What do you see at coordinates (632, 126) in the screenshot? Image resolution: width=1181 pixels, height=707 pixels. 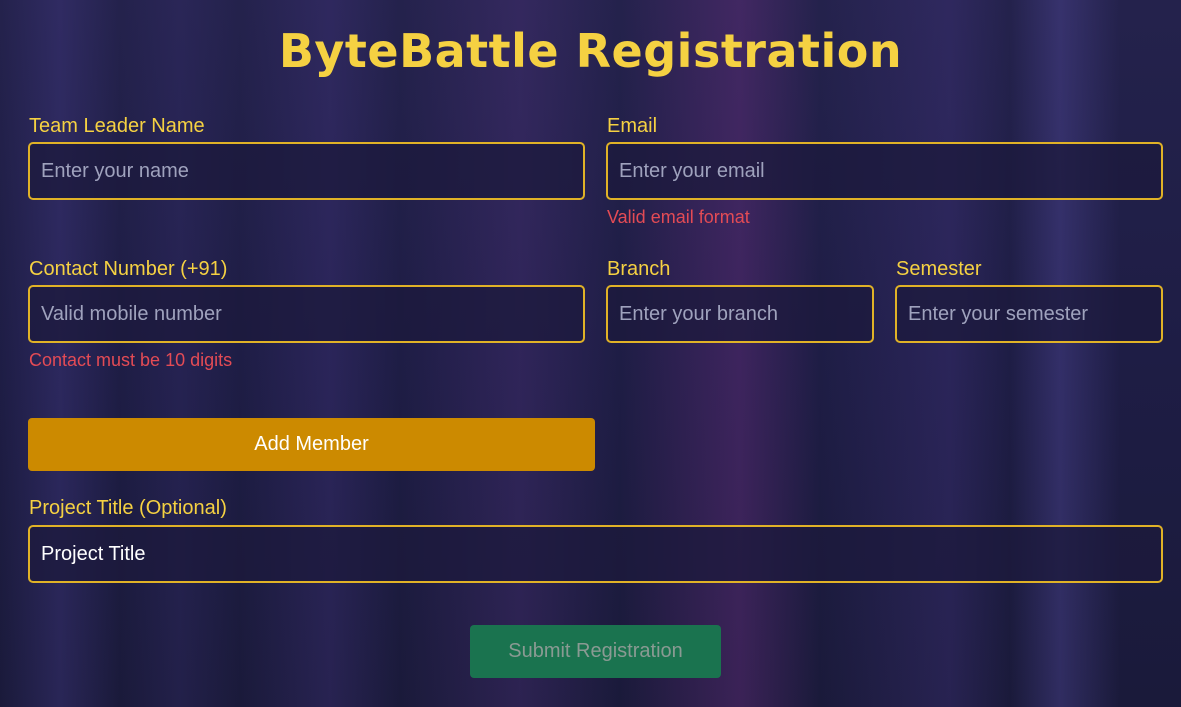 I see `email-label: Email` at bounding box center [632, 126].